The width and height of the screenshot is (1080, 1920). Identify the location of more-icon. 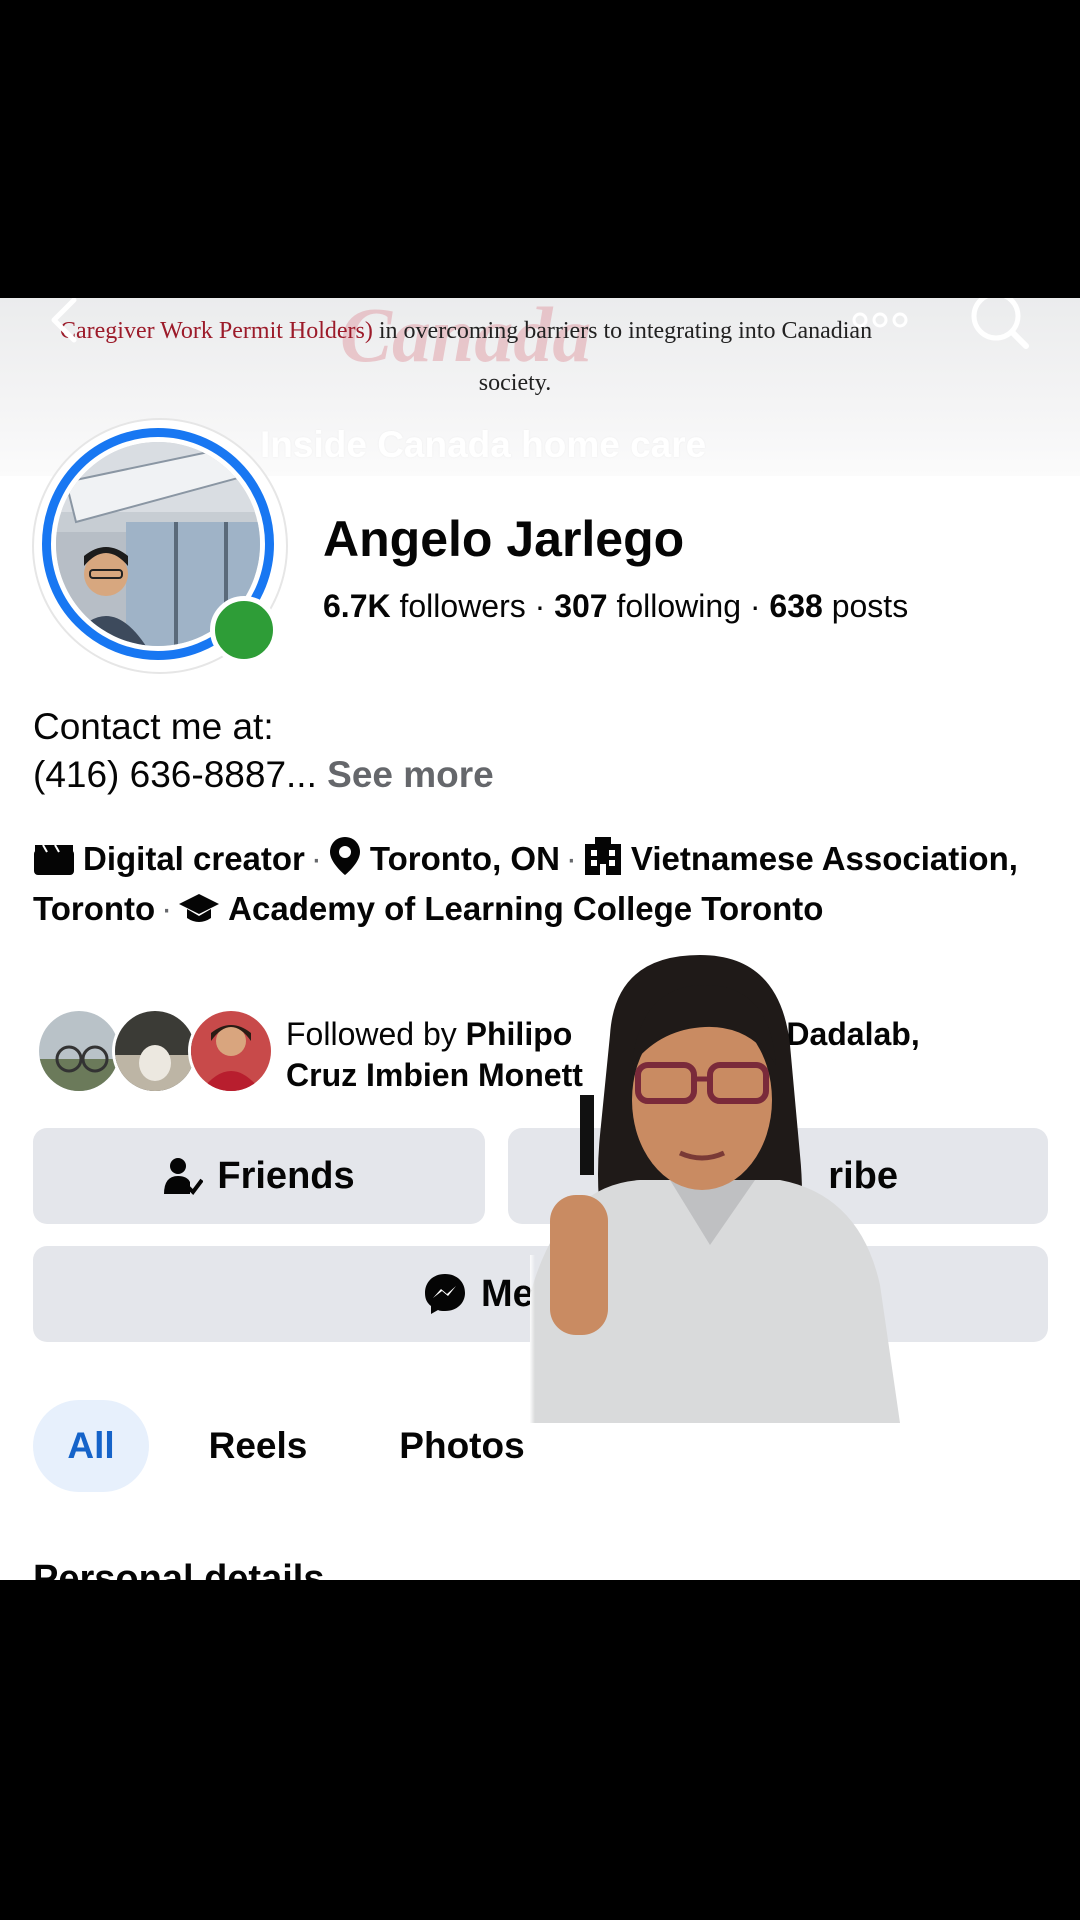
(880, 320).